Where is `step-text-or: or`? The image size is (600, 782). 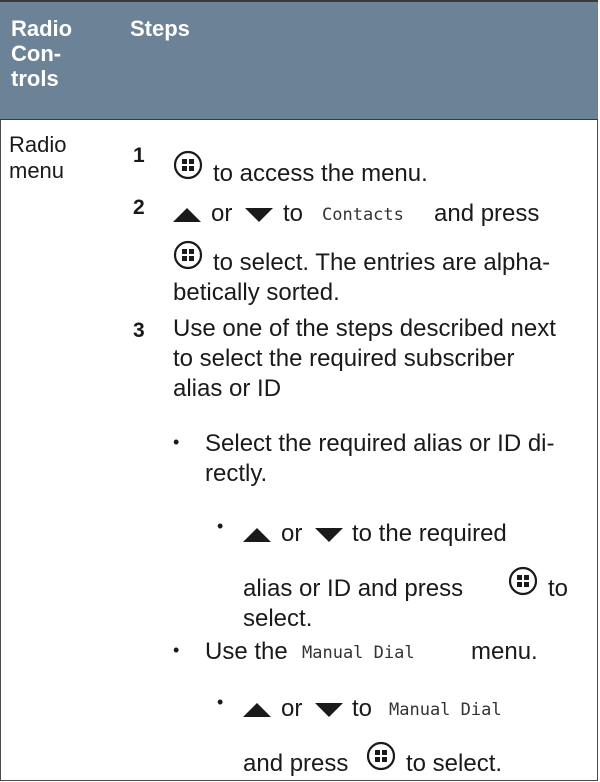
step-text-or: or is located at coordinates (222, 213).